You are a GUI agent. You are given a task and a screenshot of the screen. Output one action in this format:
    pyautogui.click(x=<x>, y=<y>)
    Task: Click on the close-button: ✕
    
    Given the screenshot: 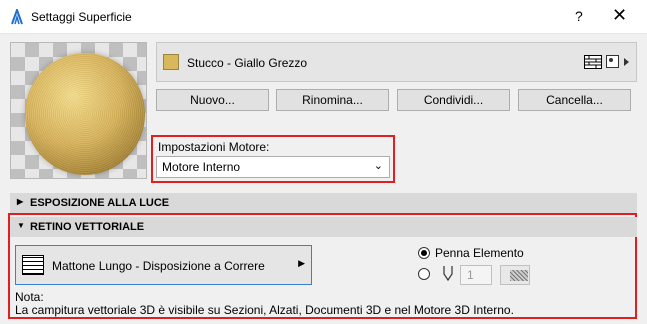 What is the action you would take?
    pyautogui.click(x=619, y=15)
    